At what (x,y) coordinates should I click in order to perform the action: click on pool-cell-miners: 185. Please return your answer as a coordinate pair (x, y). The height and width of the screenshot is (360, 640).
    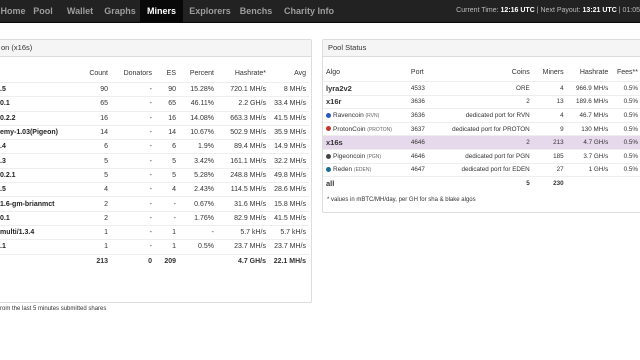
    Looking at the image, I should click on (549, 156).